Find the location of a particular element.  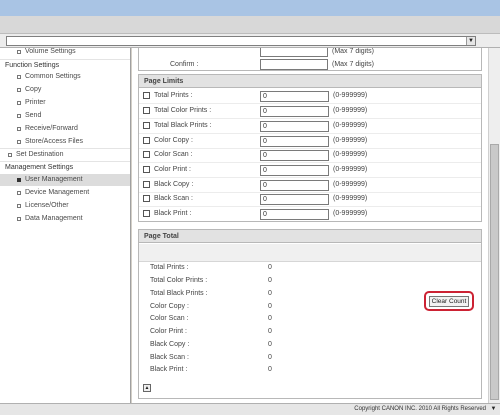

total-label: Color Copy : is located at coordinates (169, 306).